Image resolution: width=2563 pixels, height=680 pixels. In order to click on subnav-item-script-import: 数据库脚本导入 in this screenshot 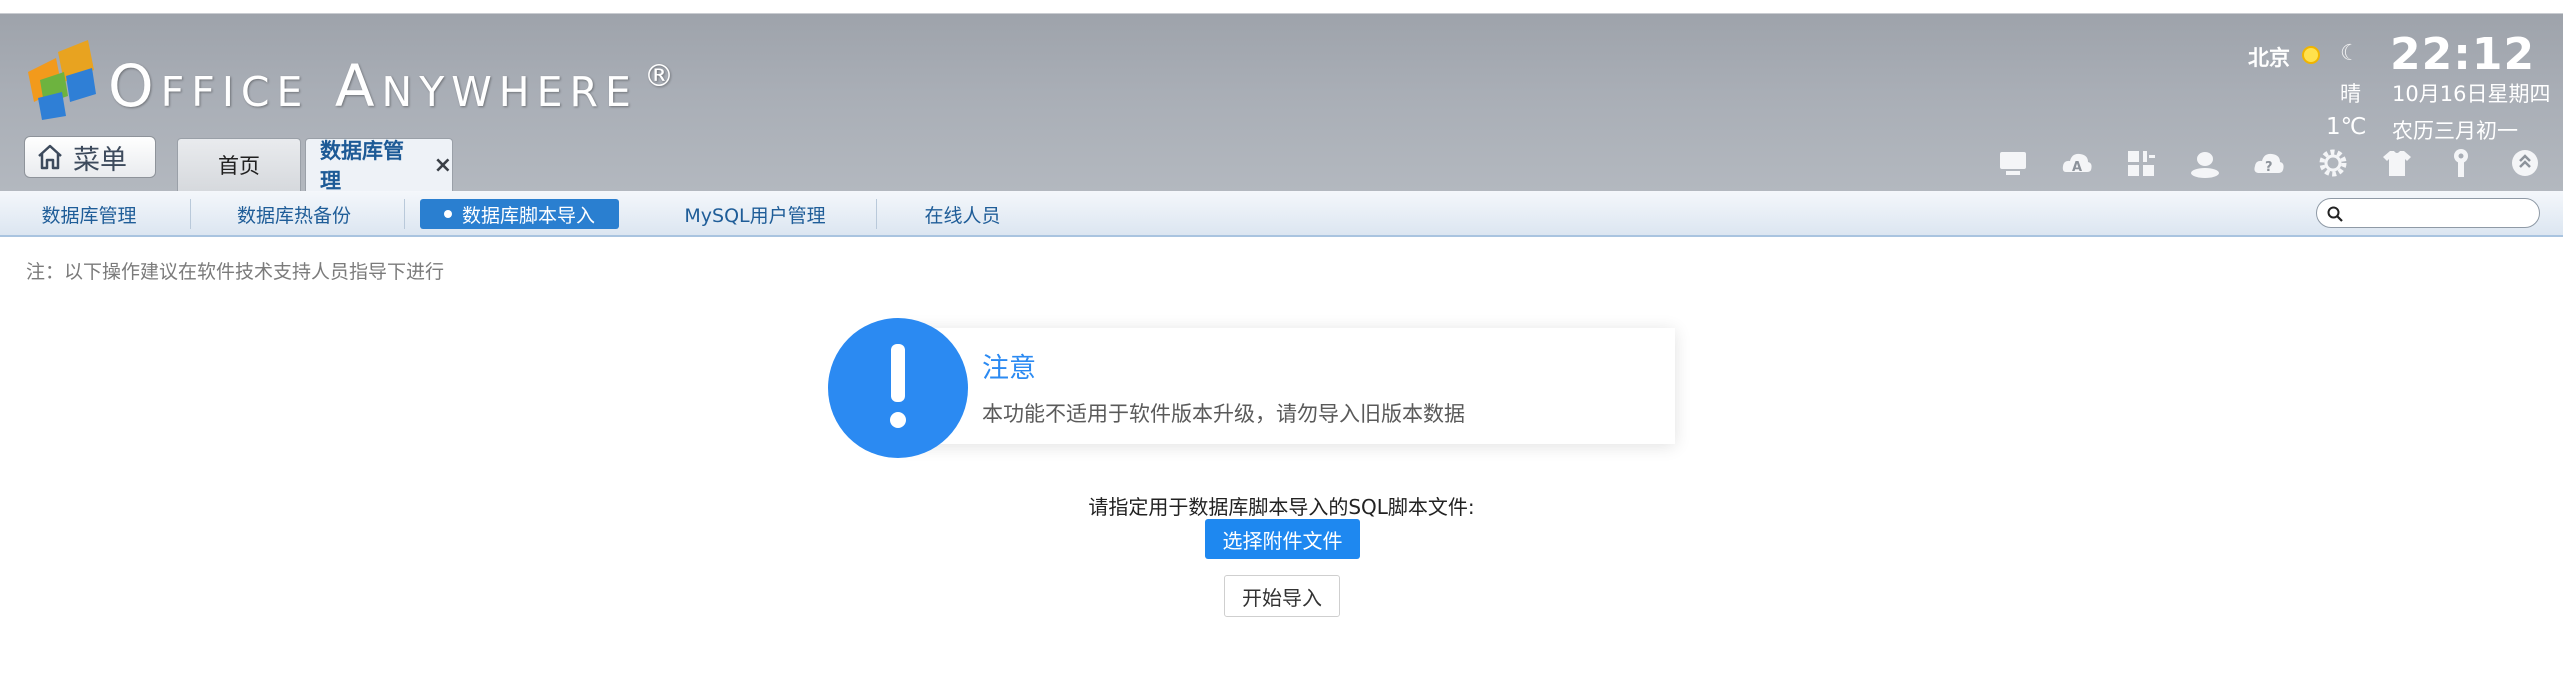, I will do `click(519, 214)`.